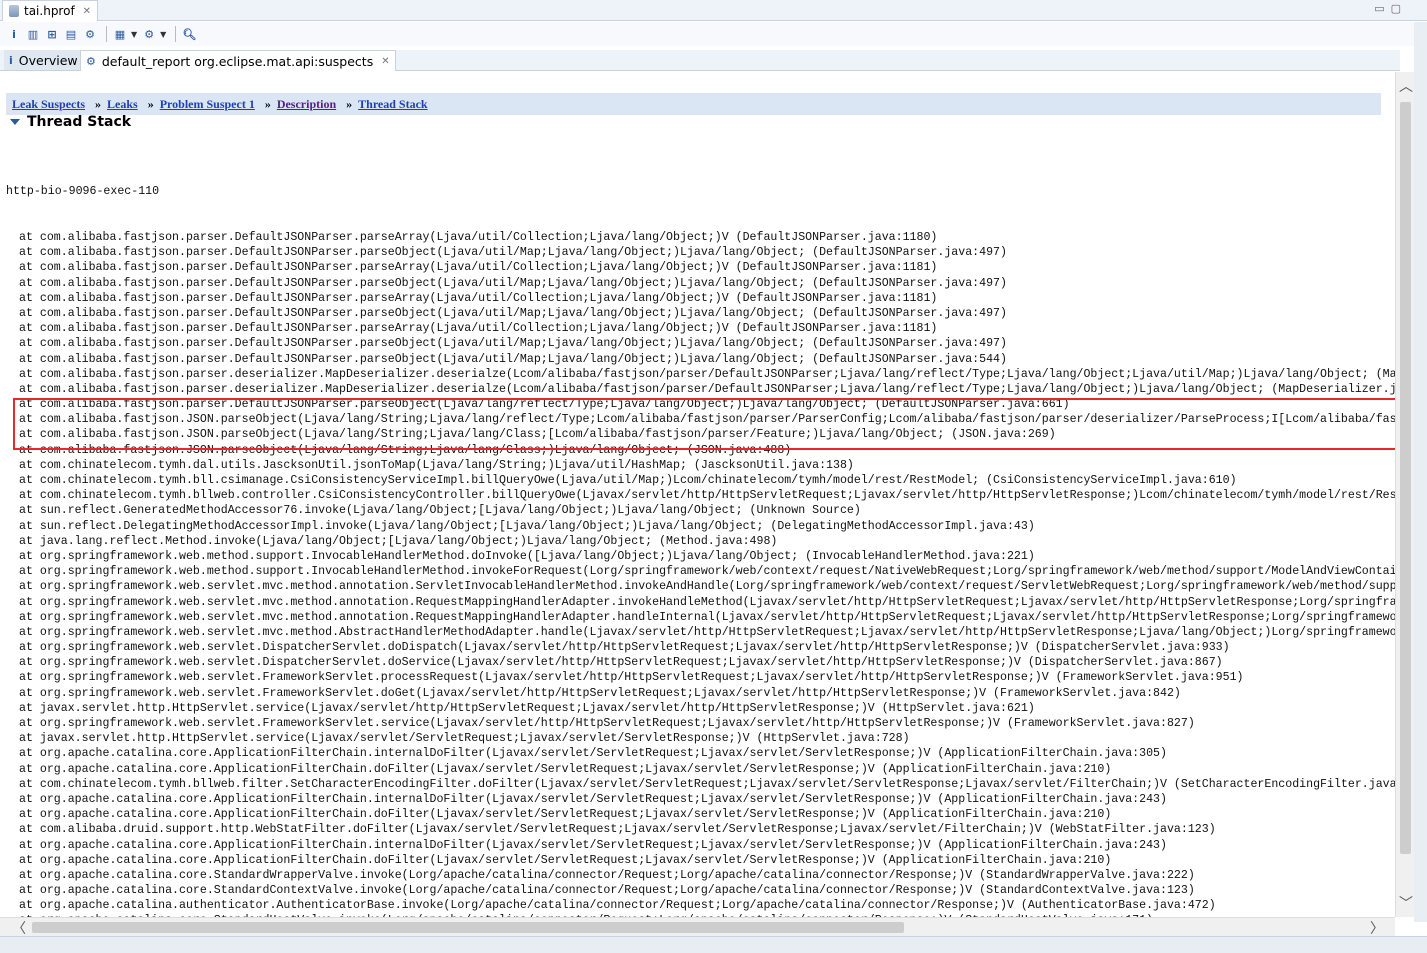 The height and width of the screenshot is (953, 1427). I want to click on section-title: Thread Stack, so click(79, 122).